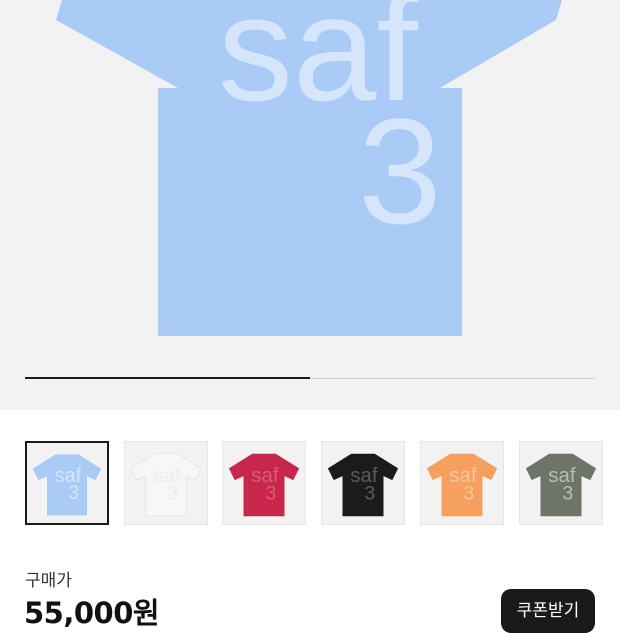 This screenshot has width=620, height=633. What do you see at coordinates (399, 171) in the screenshot?
I see `tshirt-print-text-line2: 3` at bounding box center [399, 171].